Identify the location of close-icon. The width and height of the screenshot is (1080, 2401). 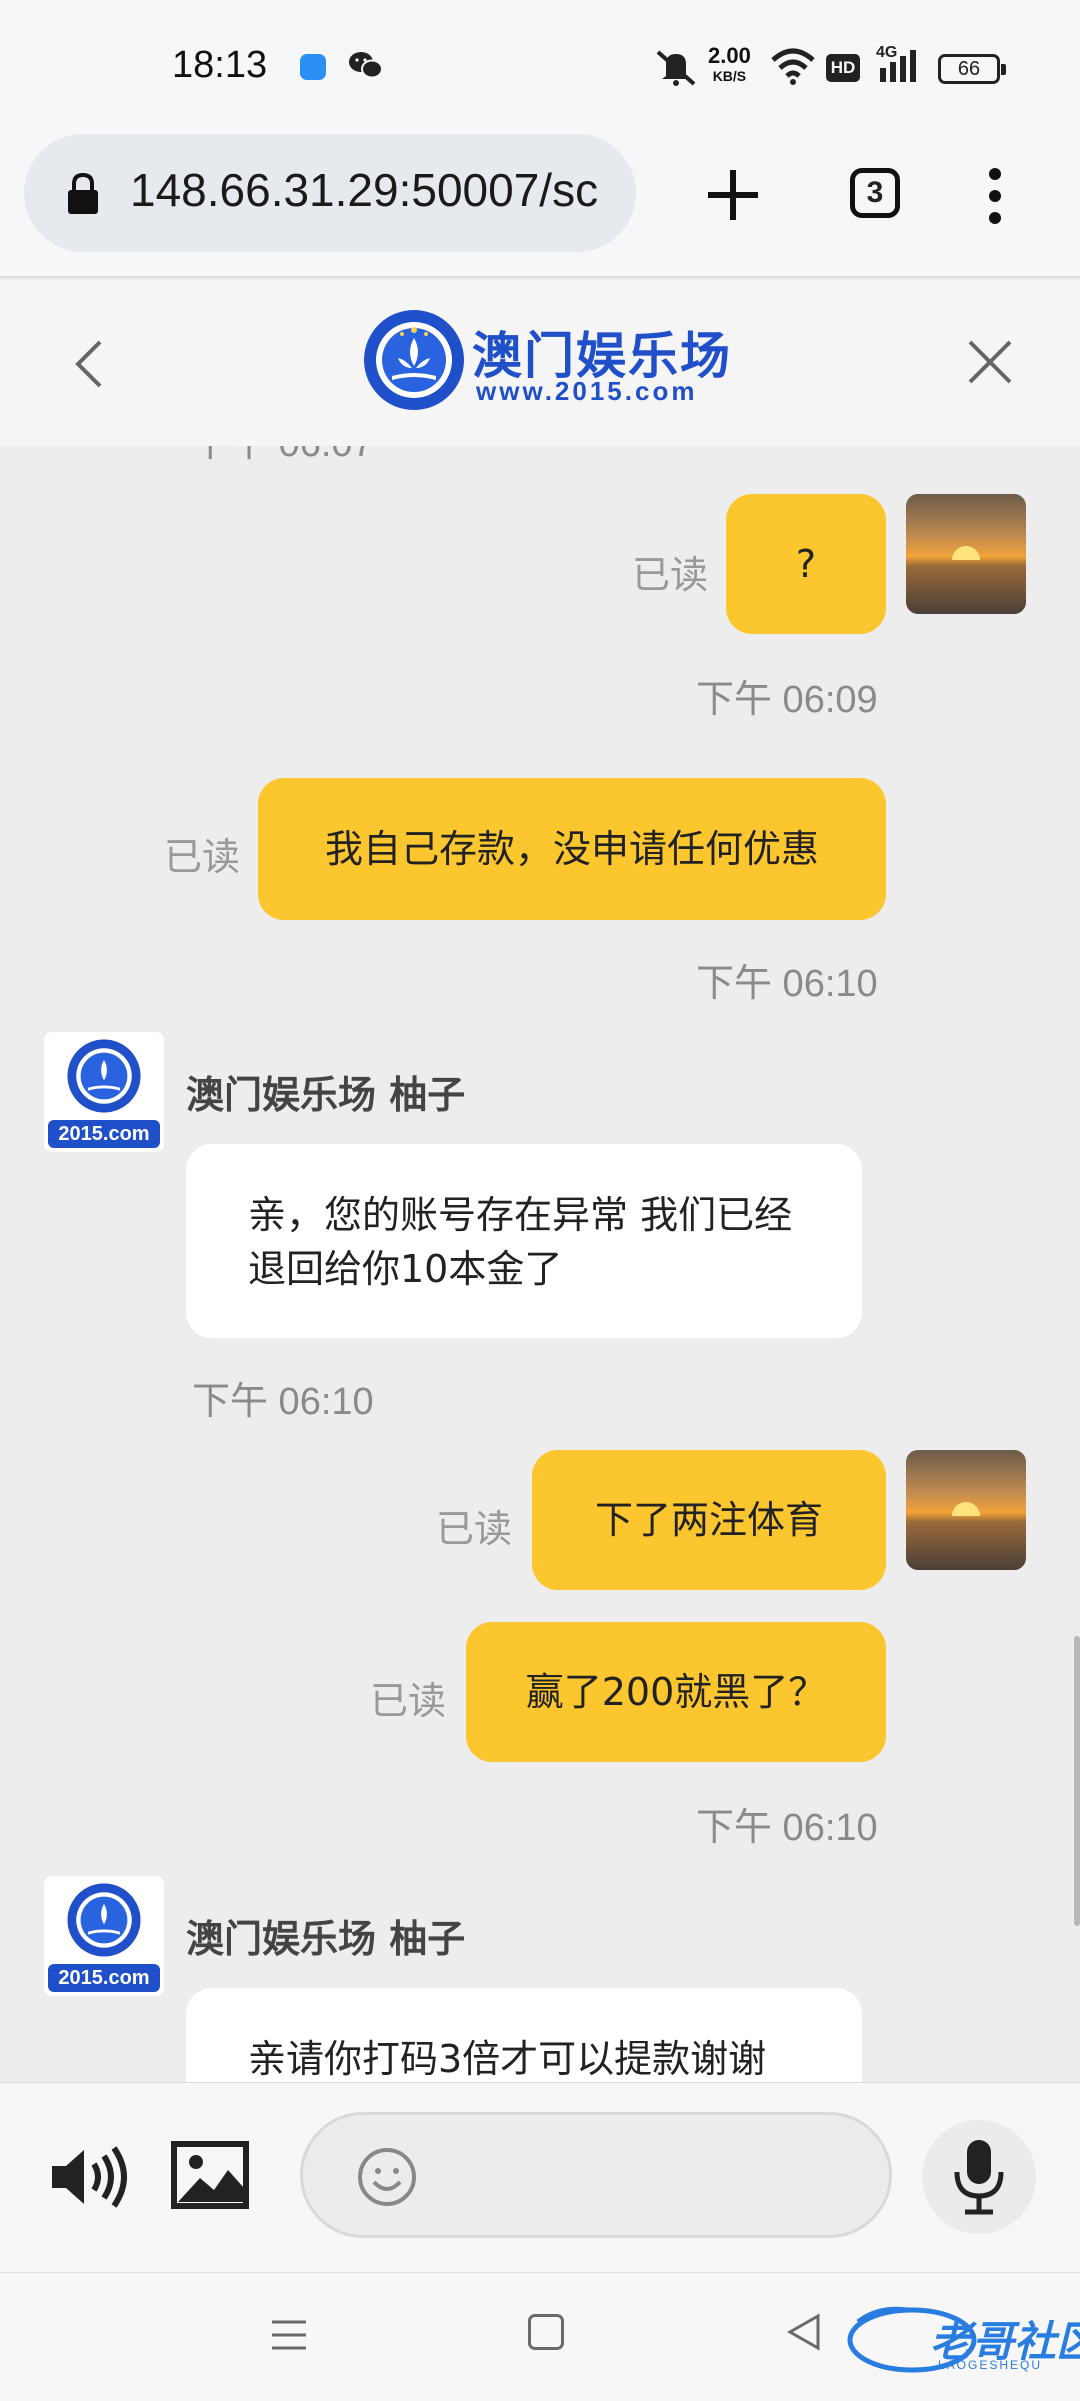
(990, 362).